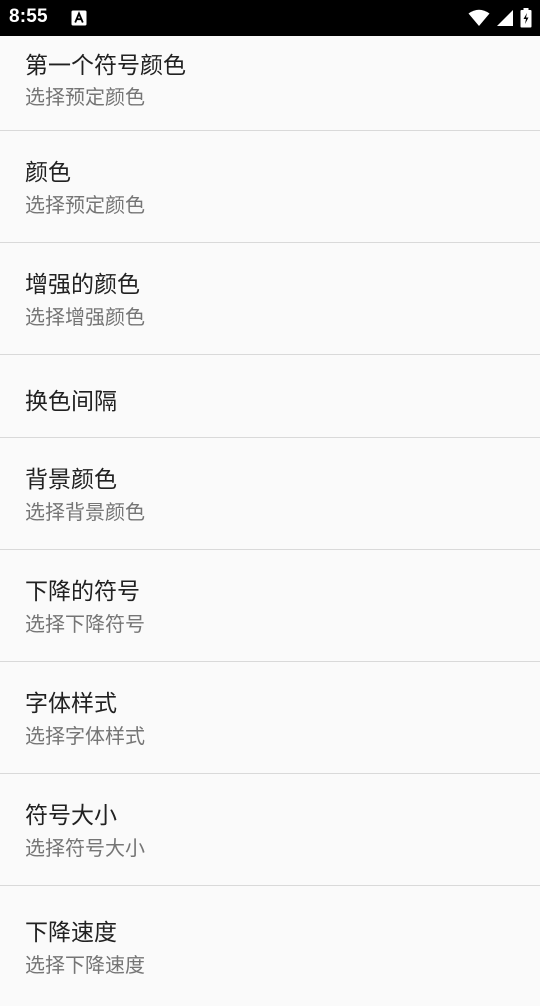 Image resolution: width=540 pixels, height=1006 pixels. What do you see at coordinates (270, 187) in the screenshot?
I see `pref-color: 颜色 选择预定颜色` at bounding box center [270, 187].